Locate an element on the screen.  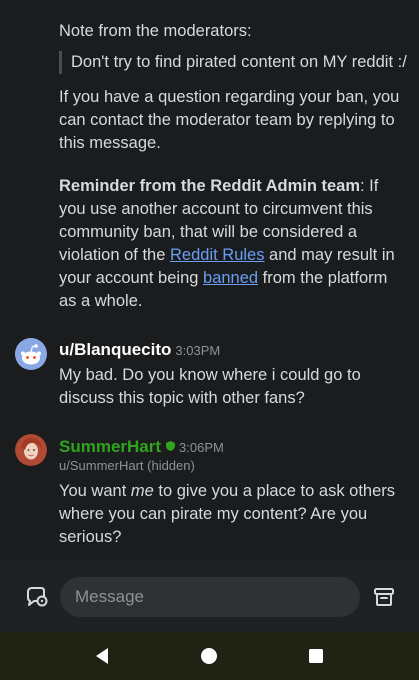
message-text-emphasis: me is located at coordinates (142, 491).